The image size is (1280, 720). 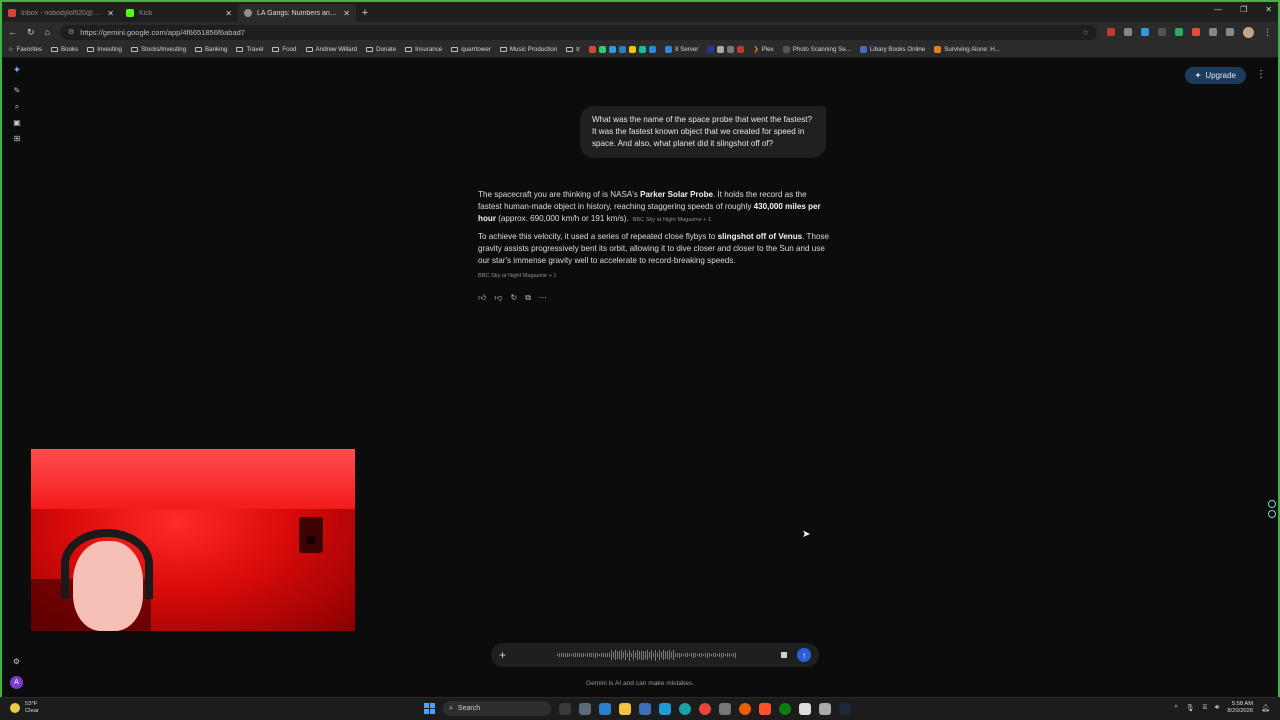 What do you see at coordinates (17, 91) in the screenshot?
I see `new-chat-icon: ✎` at bounding box center [17, 91].